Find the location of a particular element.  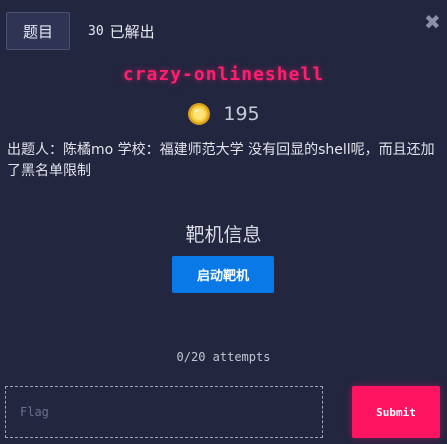

solves-count: 30 is located at coordinates (96, 31).